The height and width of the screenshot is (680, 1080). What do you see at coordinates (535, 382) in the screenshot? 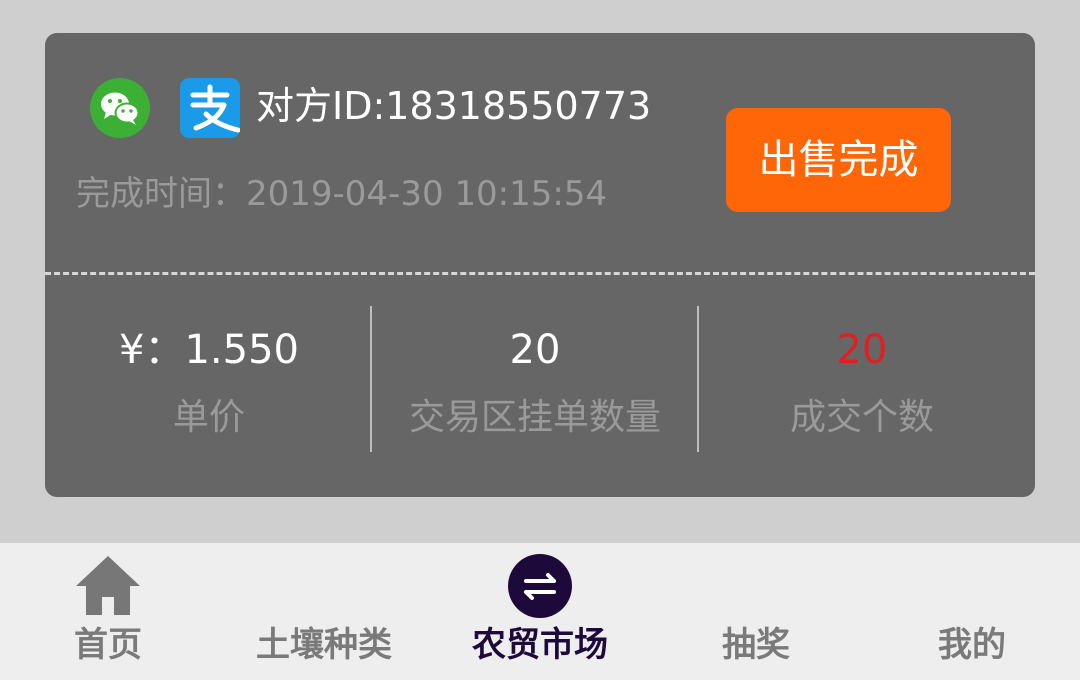
I see `stat-listing-count: 20 交易区挂单数量` at bounding box center [535, 382].